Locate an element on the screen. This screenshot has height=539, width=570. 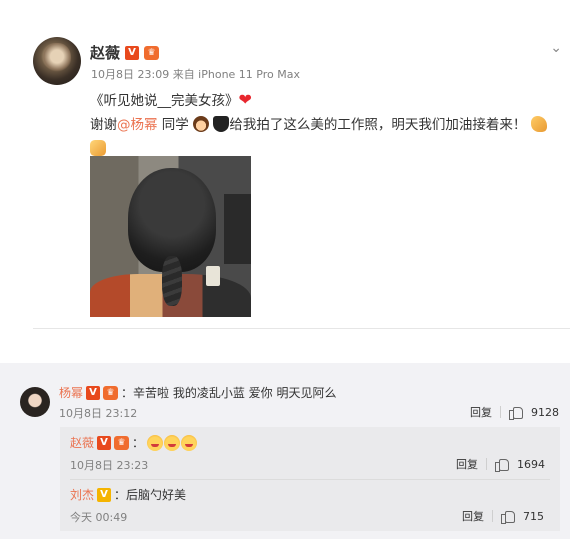
reply-actions: 回复 1694 is located at coordinates (500, 464).